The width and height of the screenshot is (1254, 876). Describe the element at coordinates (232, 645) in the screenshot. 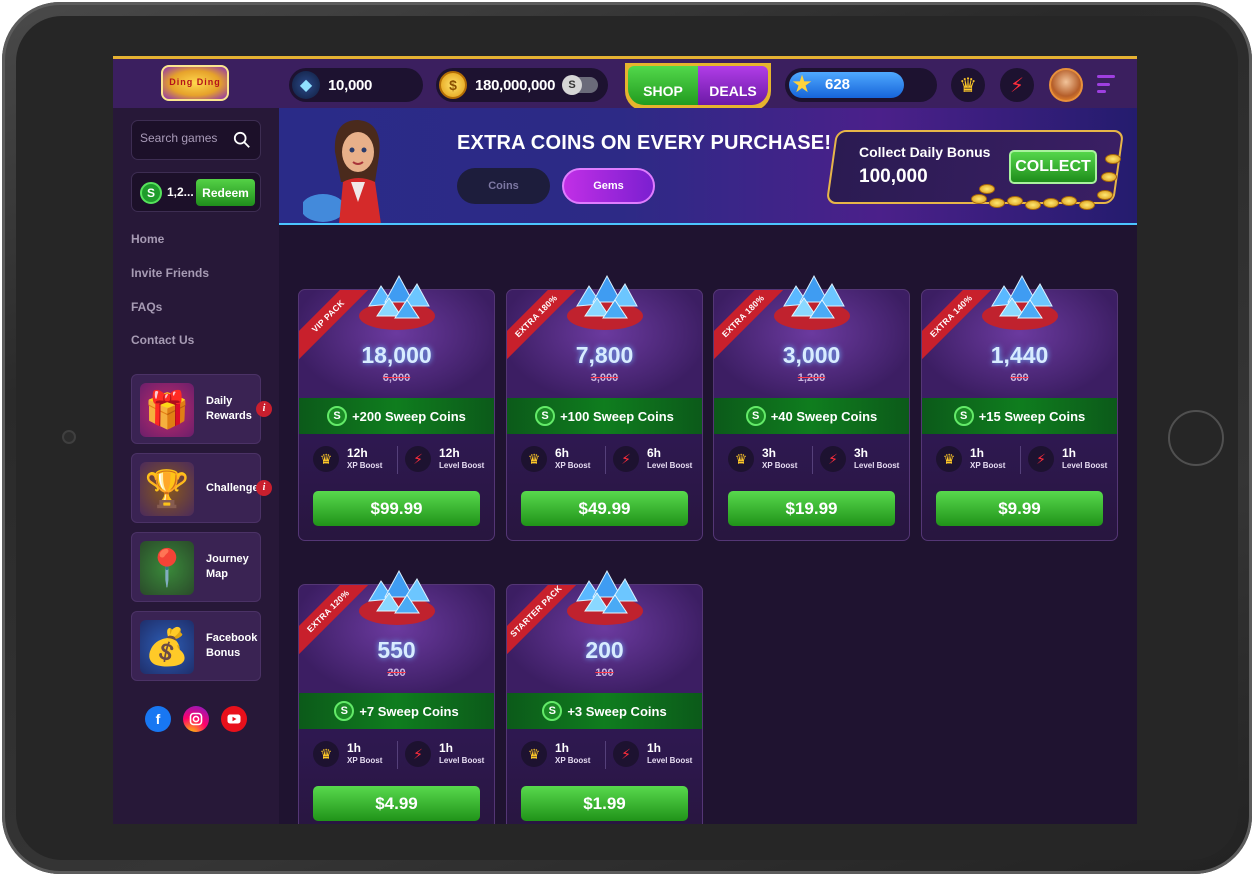

I see `facebook-bonus-label: Facebook Bonus` at that location.